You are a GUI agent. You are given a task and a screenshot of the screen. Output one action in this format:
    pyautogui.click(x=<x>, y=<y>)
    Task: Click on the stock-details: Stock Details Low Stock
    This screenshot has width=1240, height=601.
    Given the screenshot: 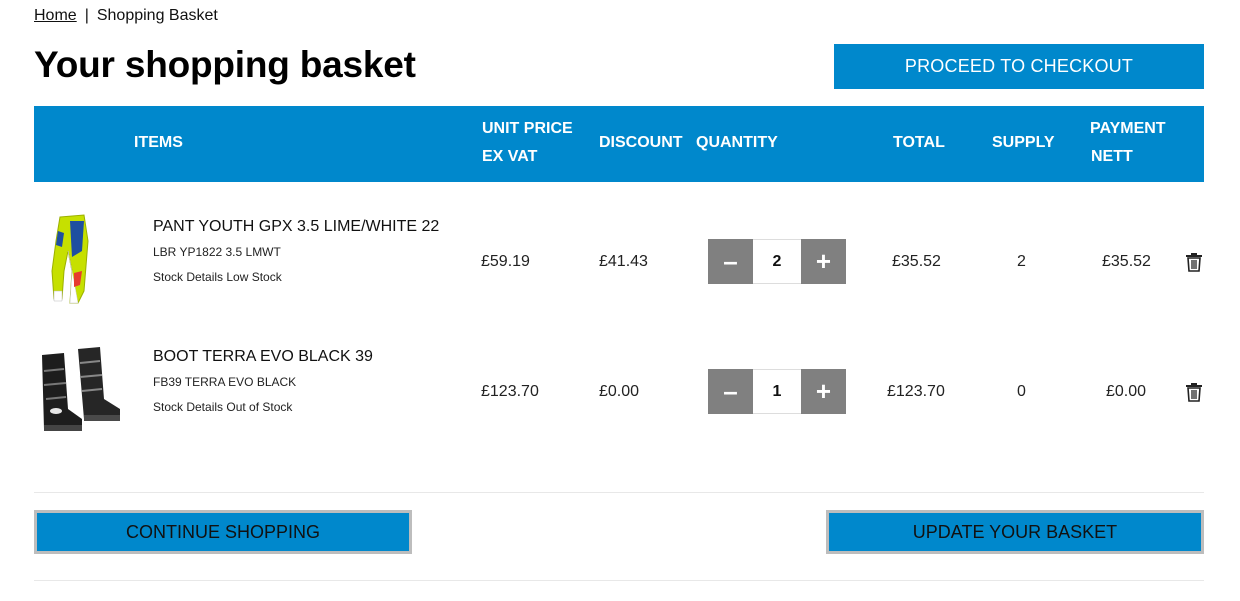 What is the action you would take?
    pyautogui.click(x=217, y=277)
    